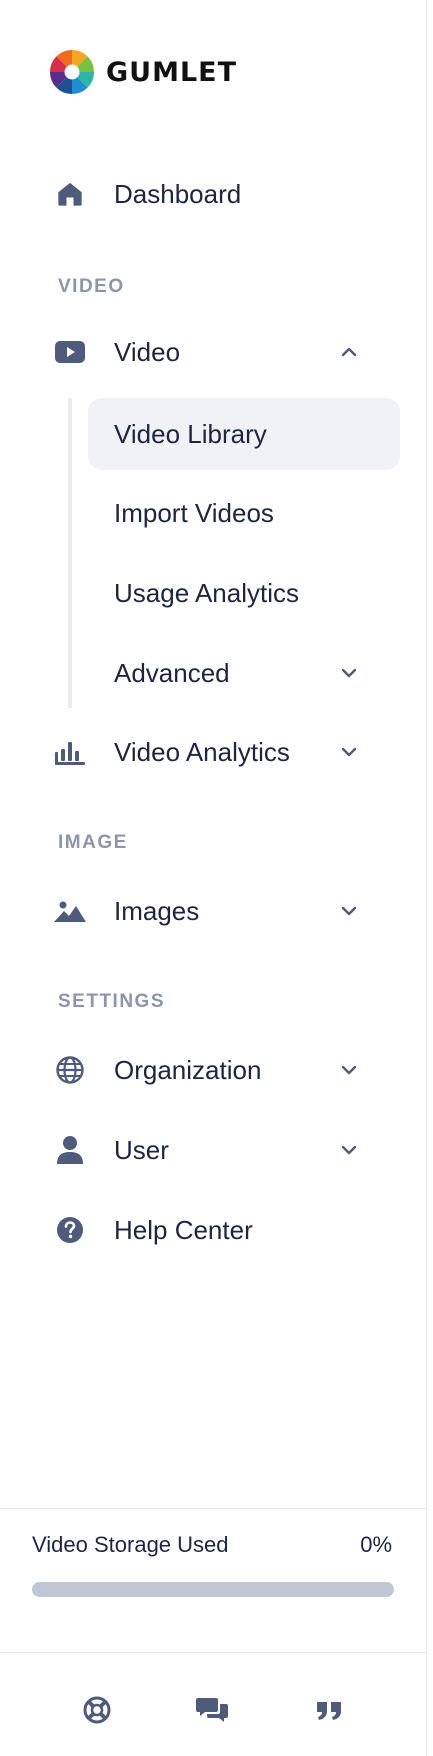  I want to click on nav-video-analytics: Video Analytics, so click(213, 752).